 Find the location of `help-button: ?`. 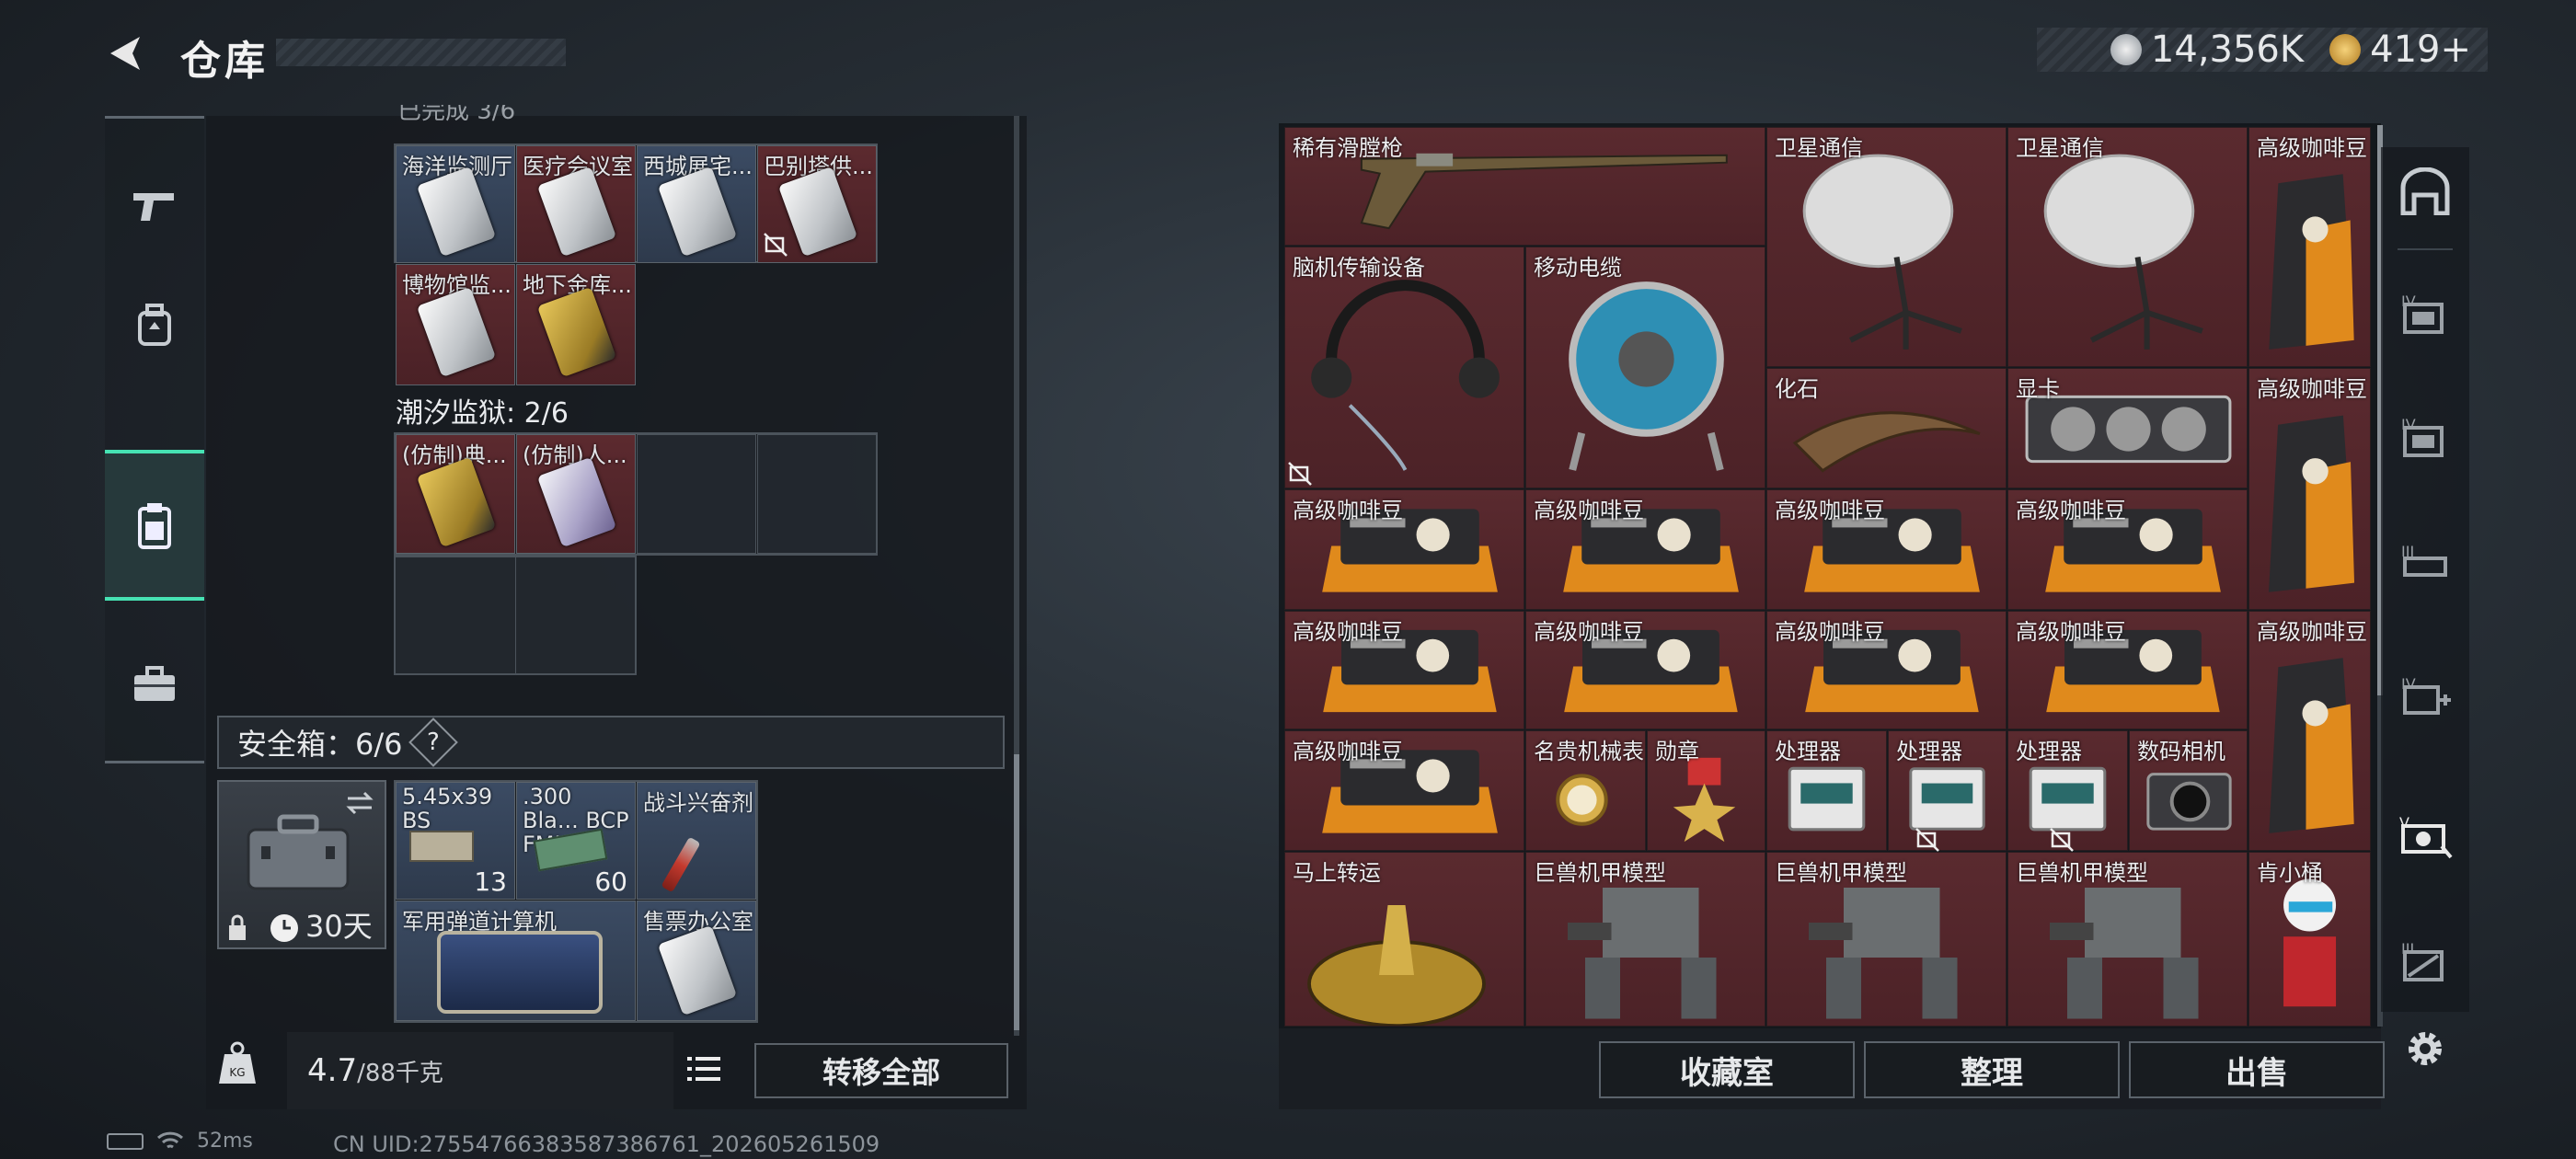

help-button: ? is located at coordinates (433, 742).